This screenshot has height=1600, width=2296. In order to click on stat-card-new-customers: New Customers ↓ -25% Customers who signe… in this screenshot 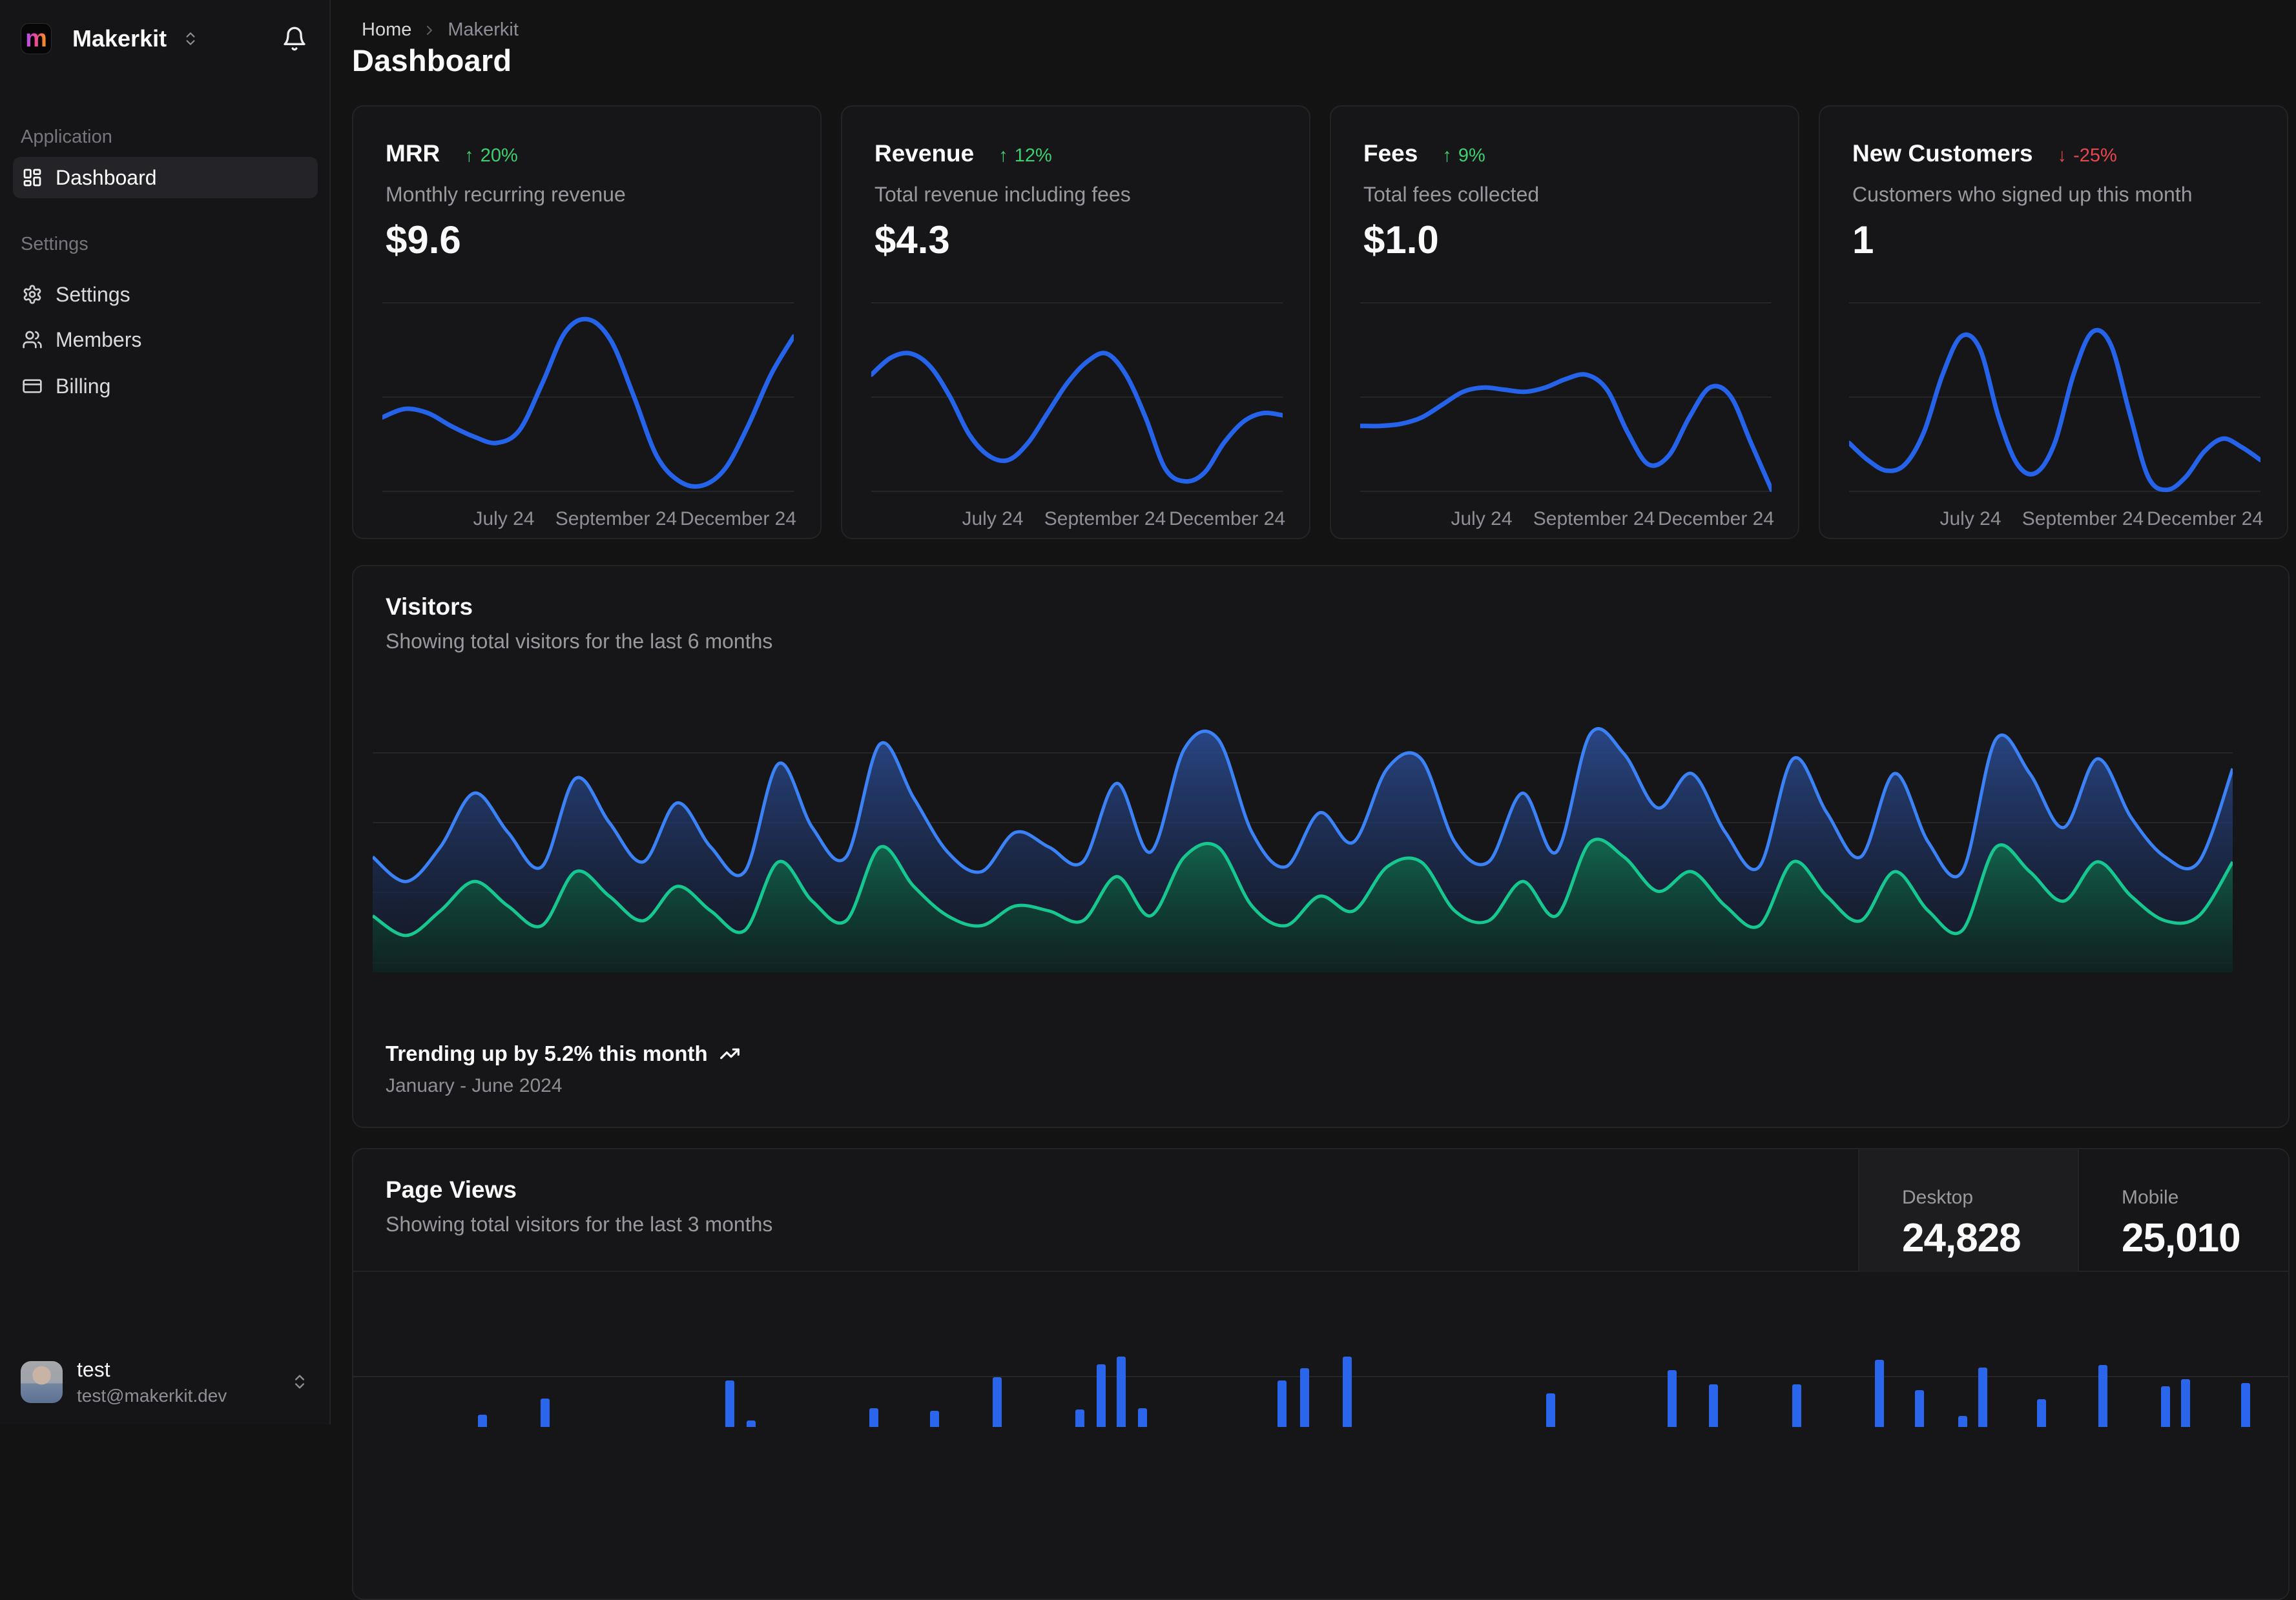, I will do `click(2053, 322)`.